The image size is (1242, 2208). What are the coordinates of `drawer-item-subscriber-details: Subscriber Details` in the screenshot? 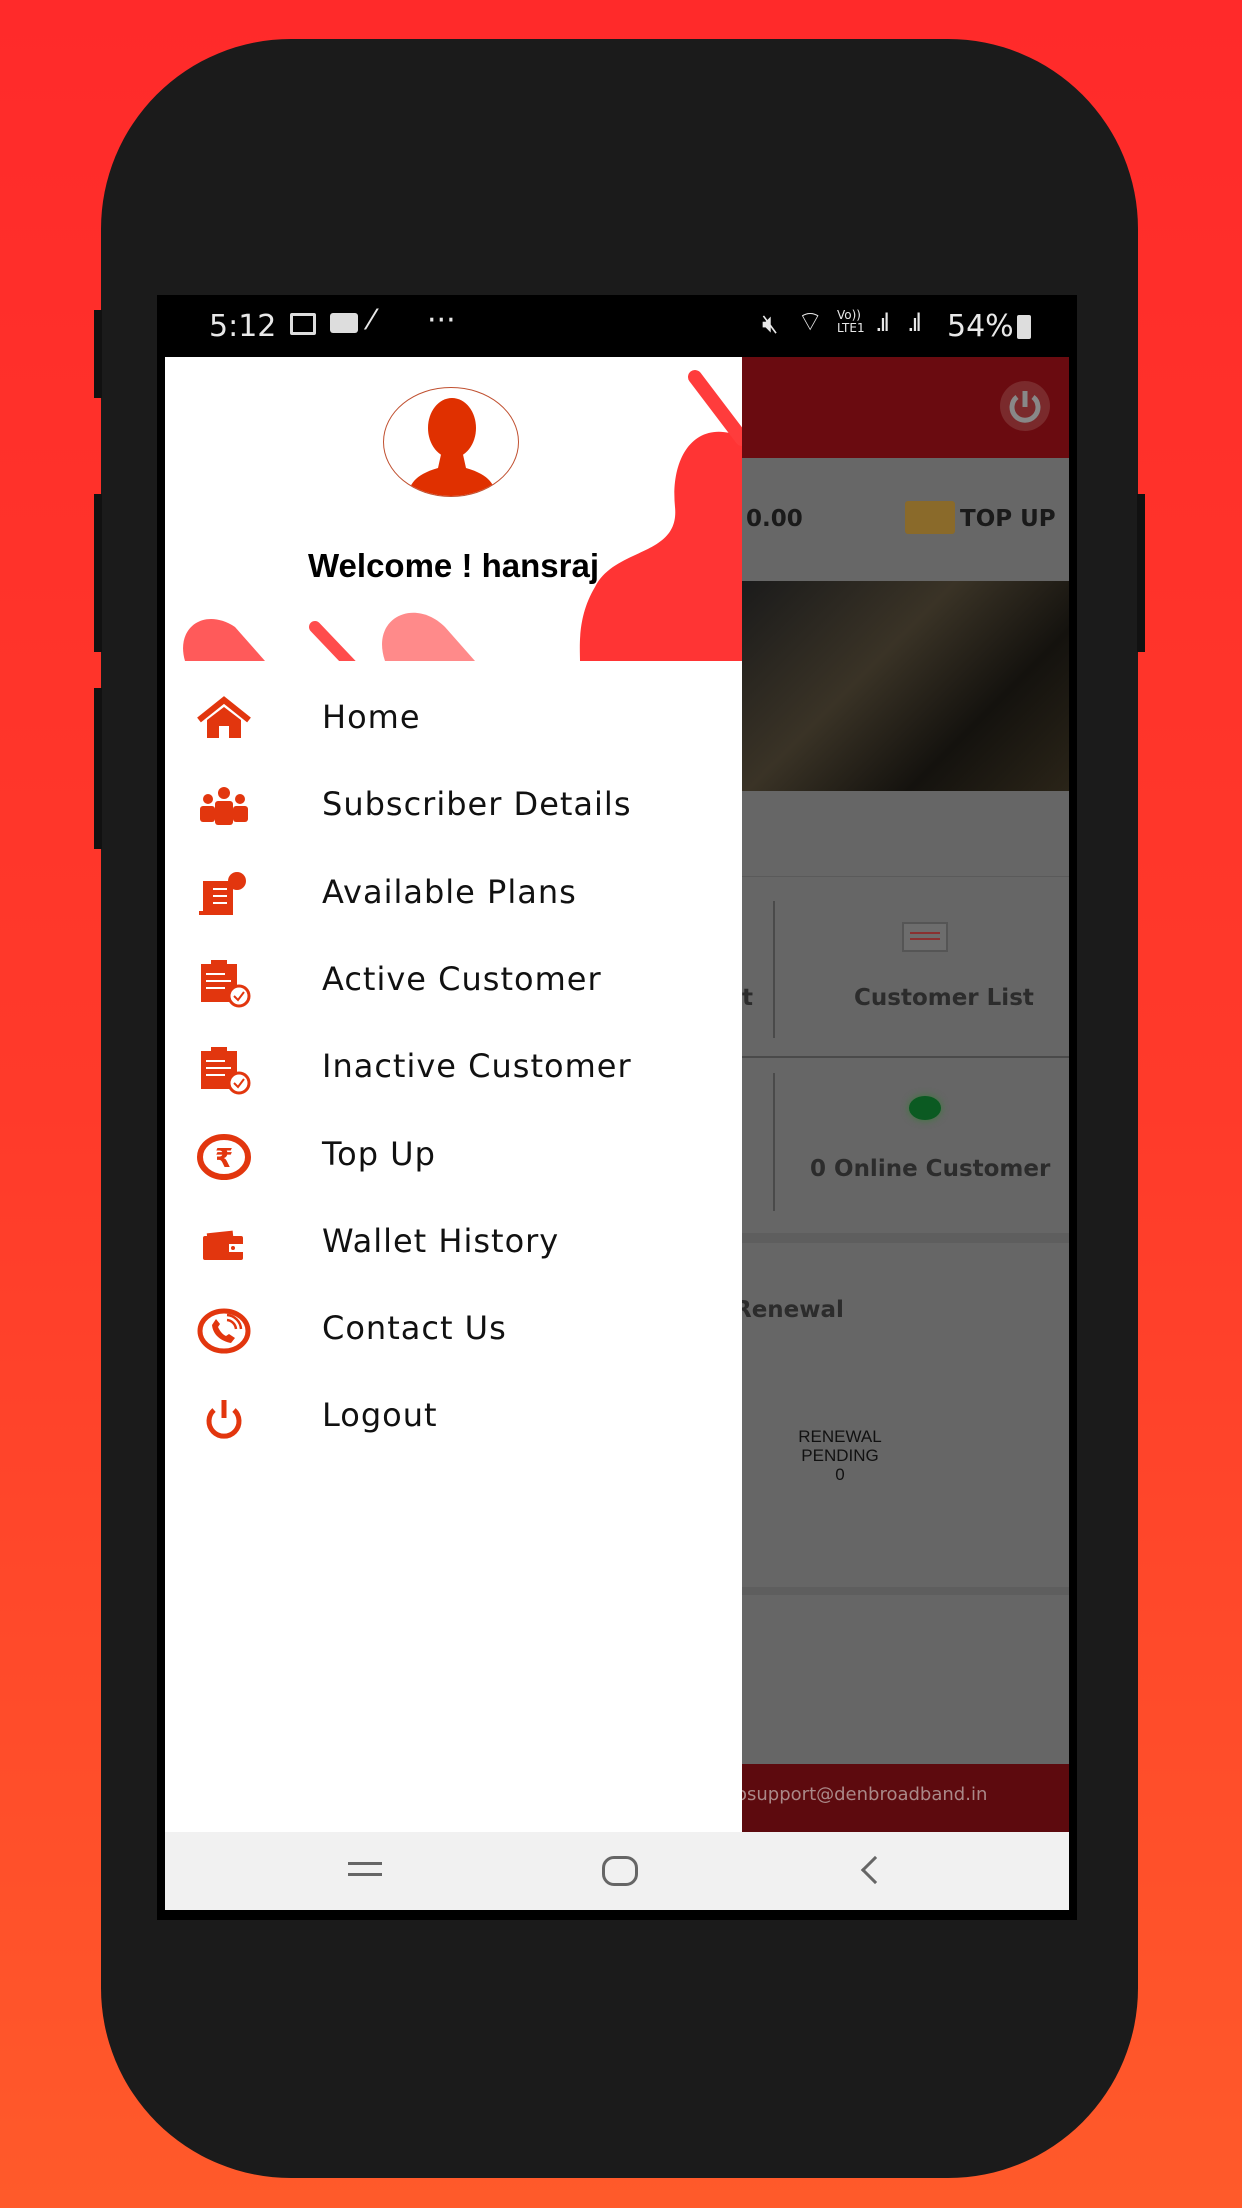 It's located at (453, 807).